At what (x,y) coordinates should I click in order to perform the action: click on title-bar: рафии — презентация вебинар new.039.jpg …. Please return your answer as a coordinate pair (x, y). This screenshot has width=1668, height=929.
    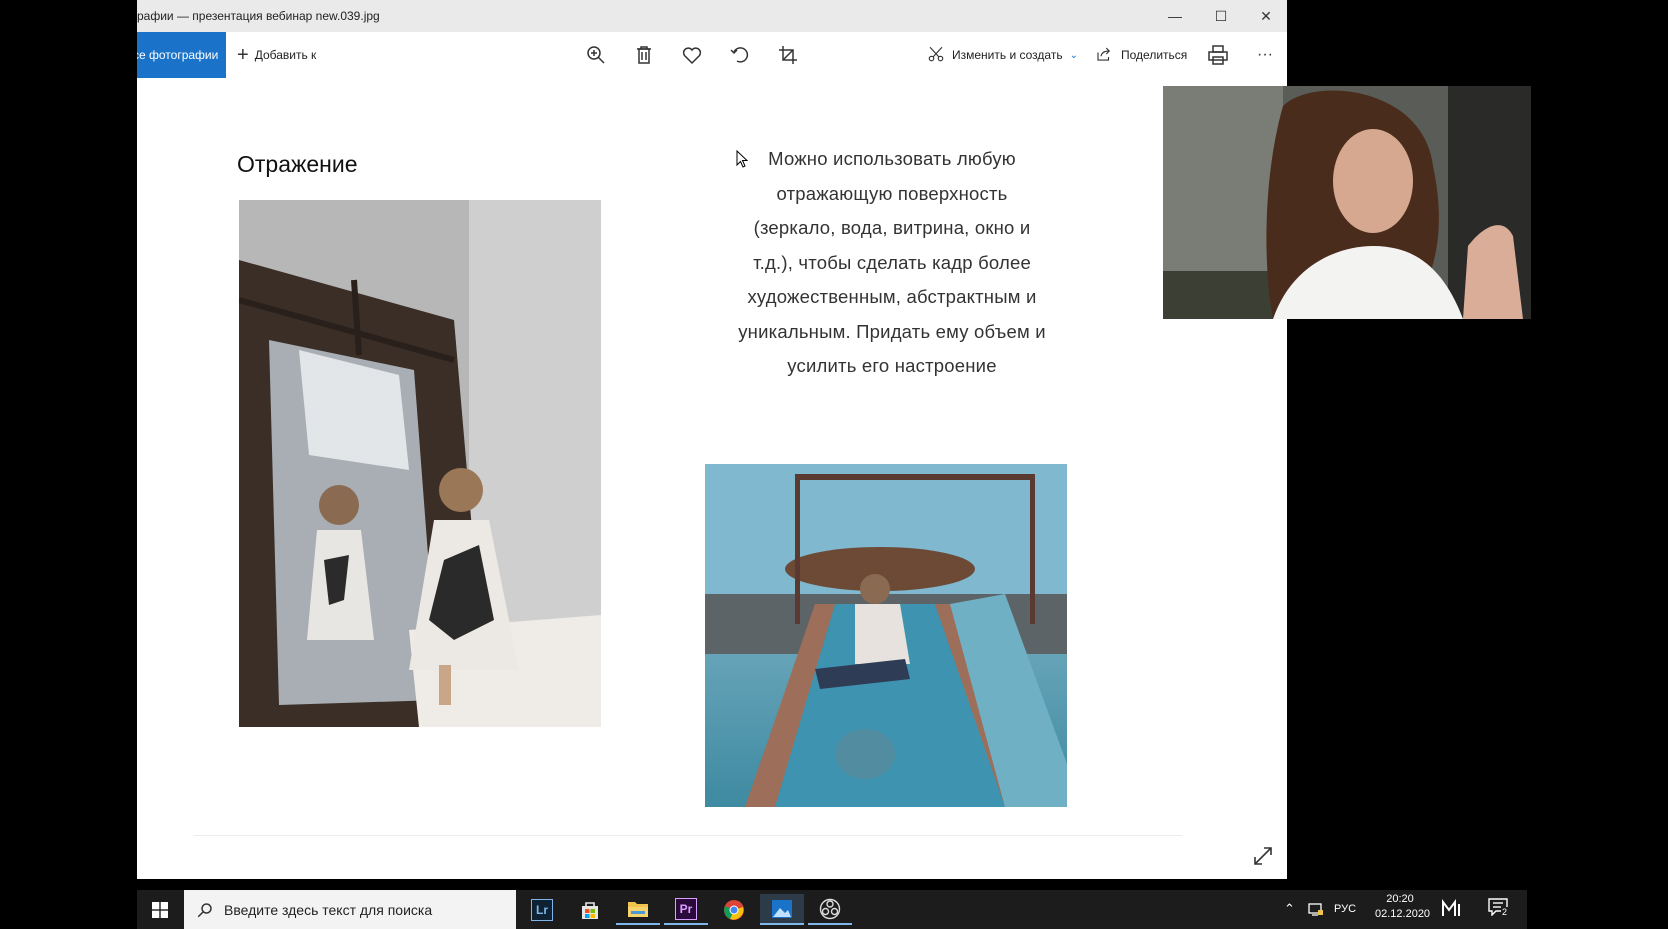
    Looking at the image, I should click on (712, 16).